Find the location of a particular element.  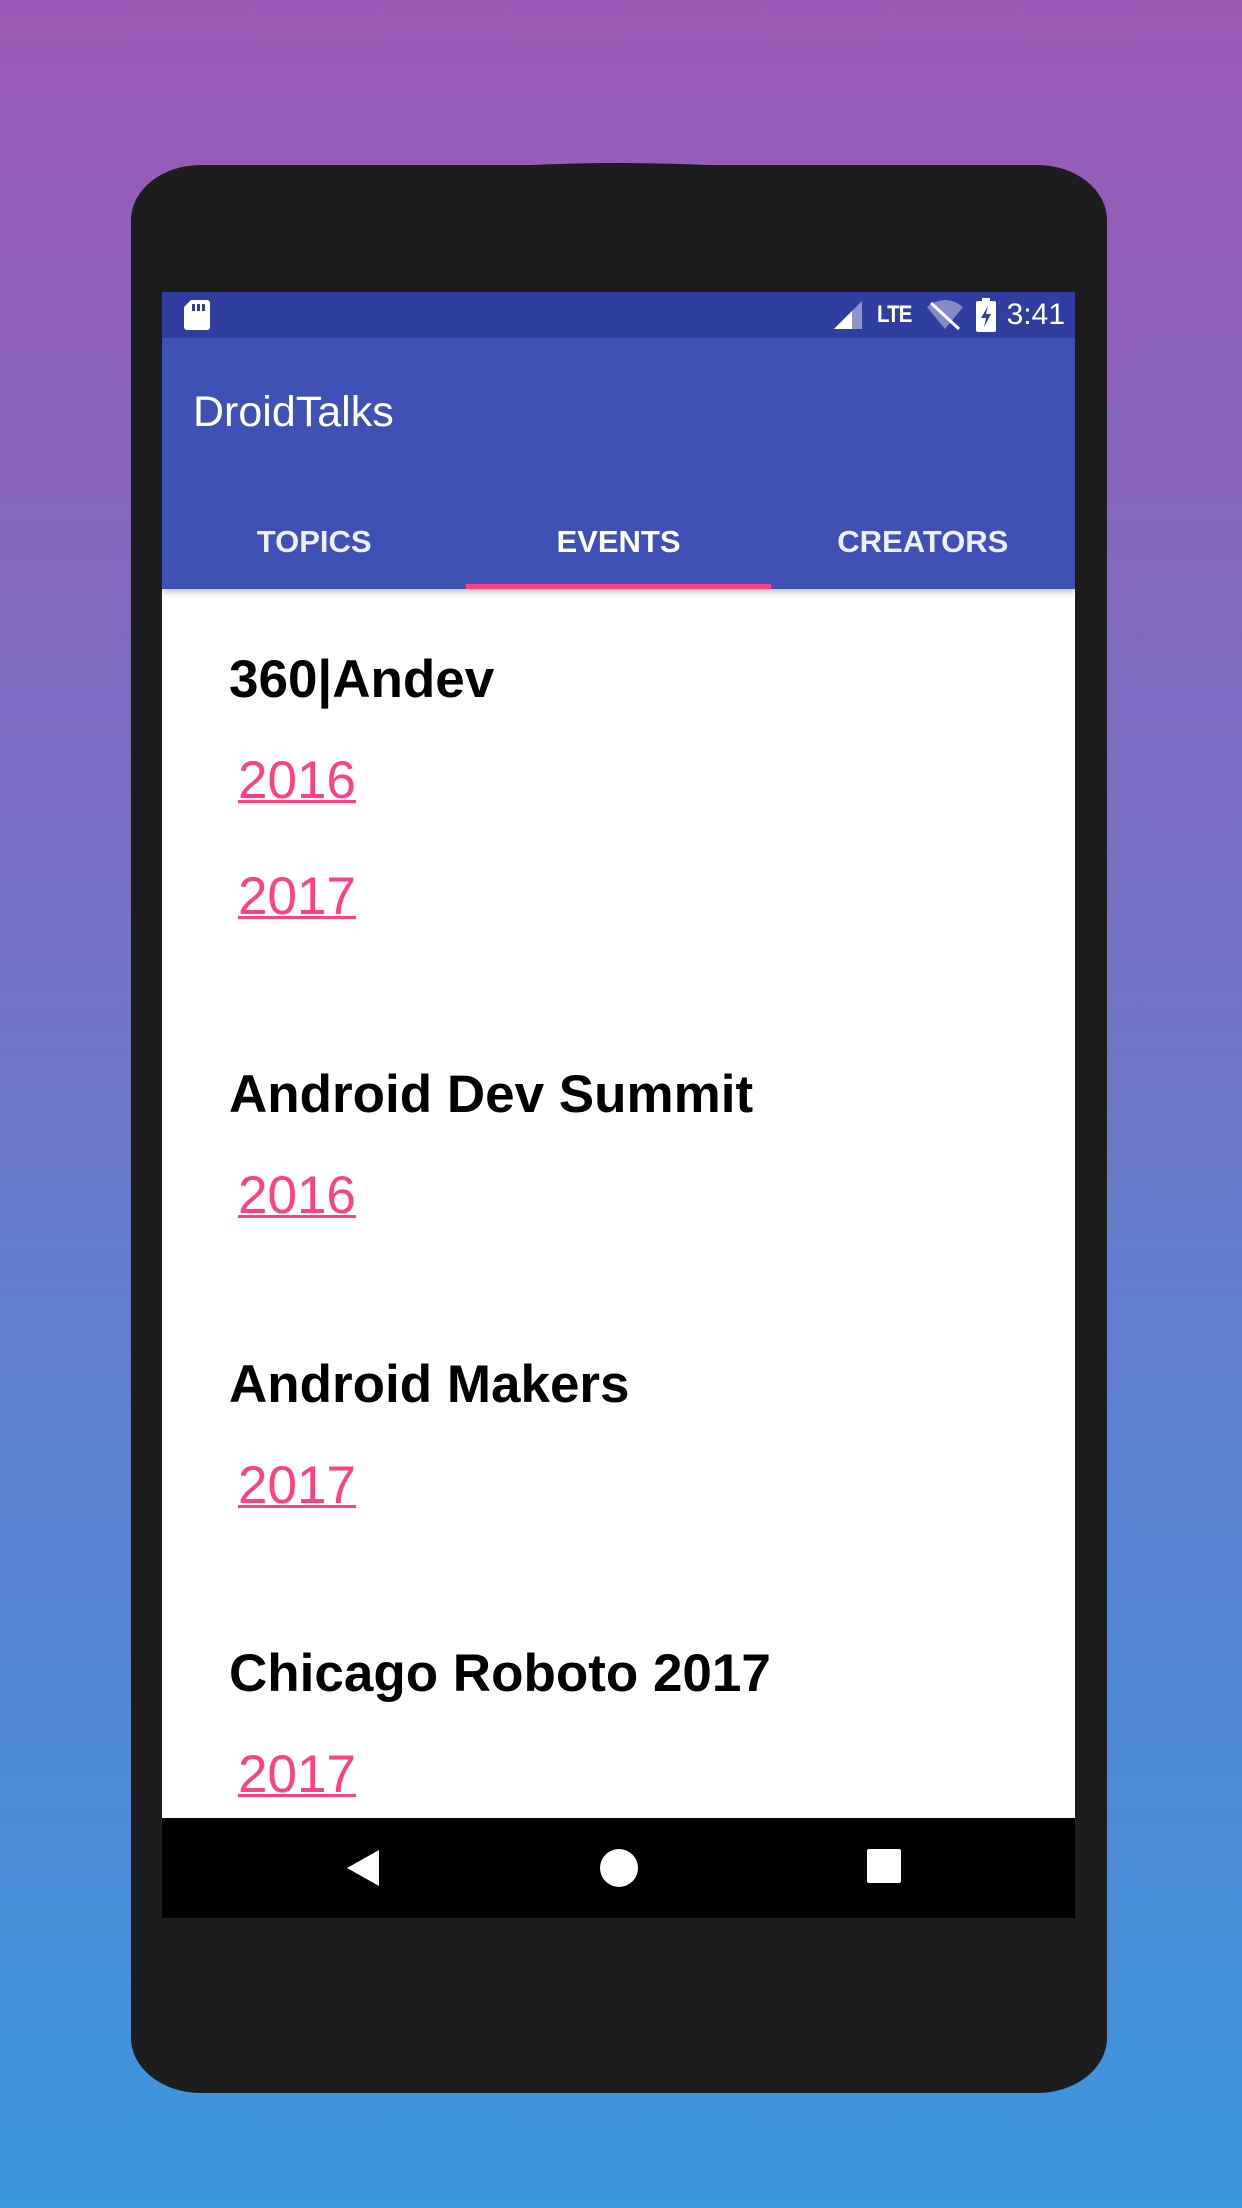

navigation-bar is located at coordinates (618, 1868).